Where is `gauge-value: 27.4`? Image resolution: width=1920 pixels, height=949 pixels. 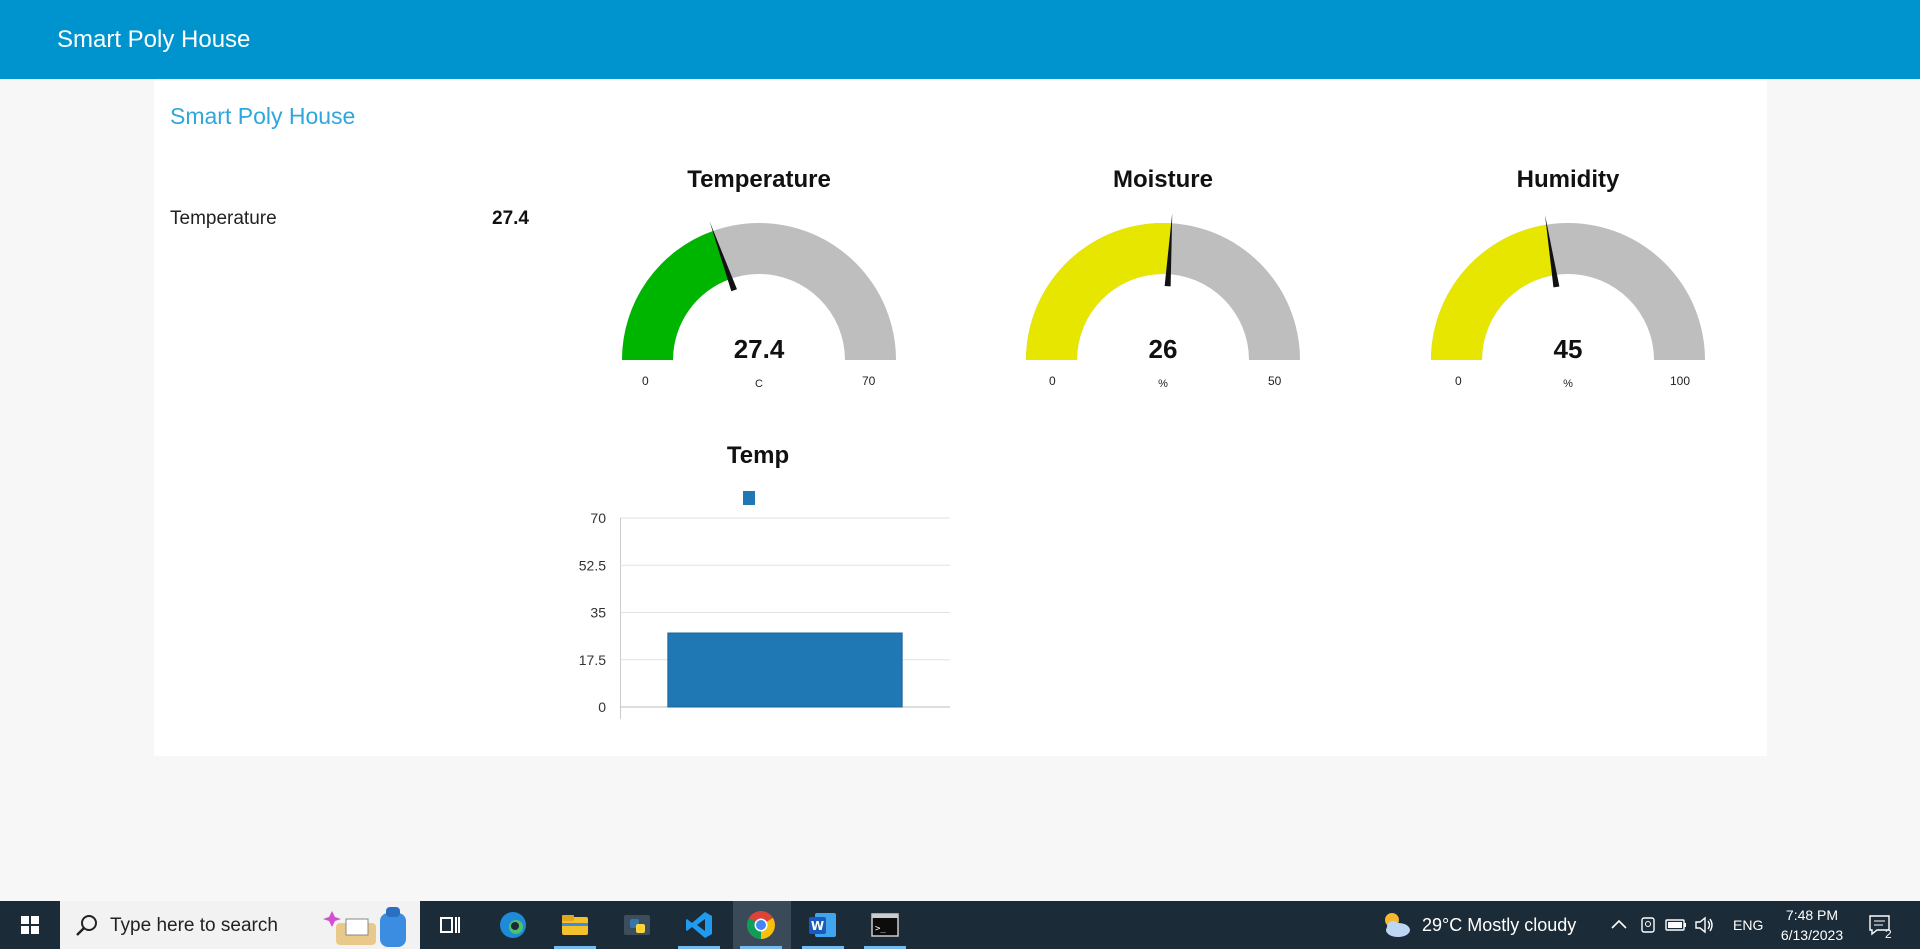 gauge-value: 27.4 is located at coordinates (759, 349).